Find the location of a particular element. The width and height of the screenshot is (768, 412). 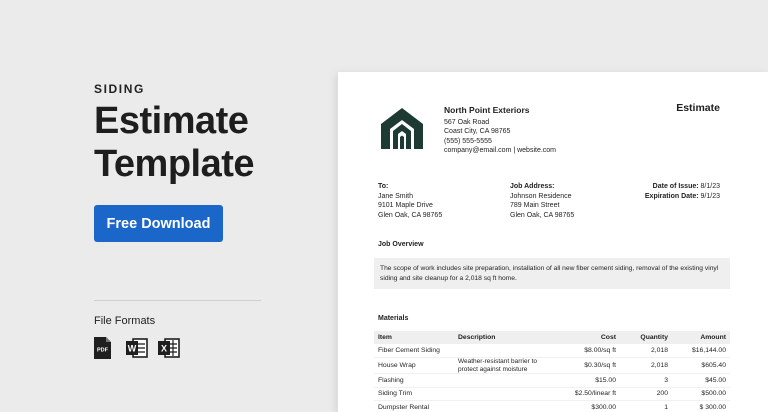

cell-cost: $8.00/sq ft is located at coordinates (591, 351).